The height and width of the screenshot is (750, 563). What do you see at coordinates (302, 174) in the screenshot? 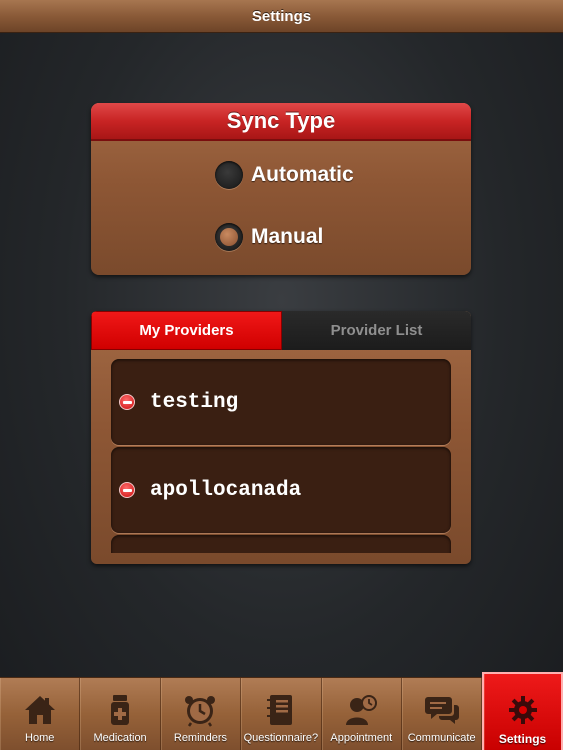
I see `radio-label-automatic: Automatic` at bounding box center [302, 174].